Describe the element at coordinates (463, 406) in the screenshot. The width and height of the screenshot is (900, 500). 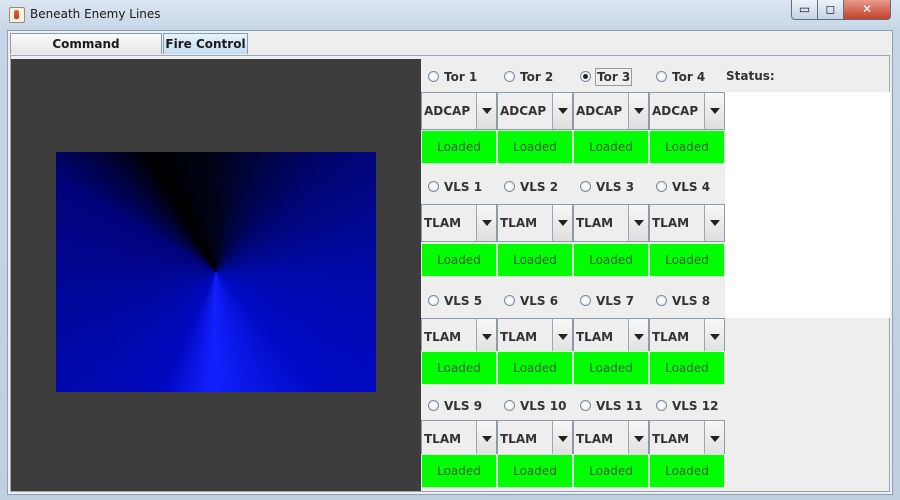
I see `radio-label: VLS 9` at that location.